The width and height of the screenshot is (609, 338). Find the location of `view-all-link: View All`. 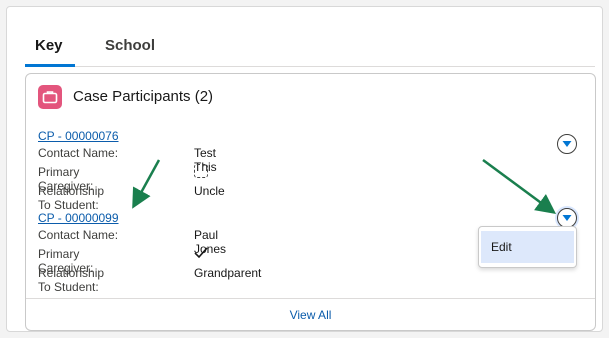

view-all-link: View All is located at coordinates (311, 315).